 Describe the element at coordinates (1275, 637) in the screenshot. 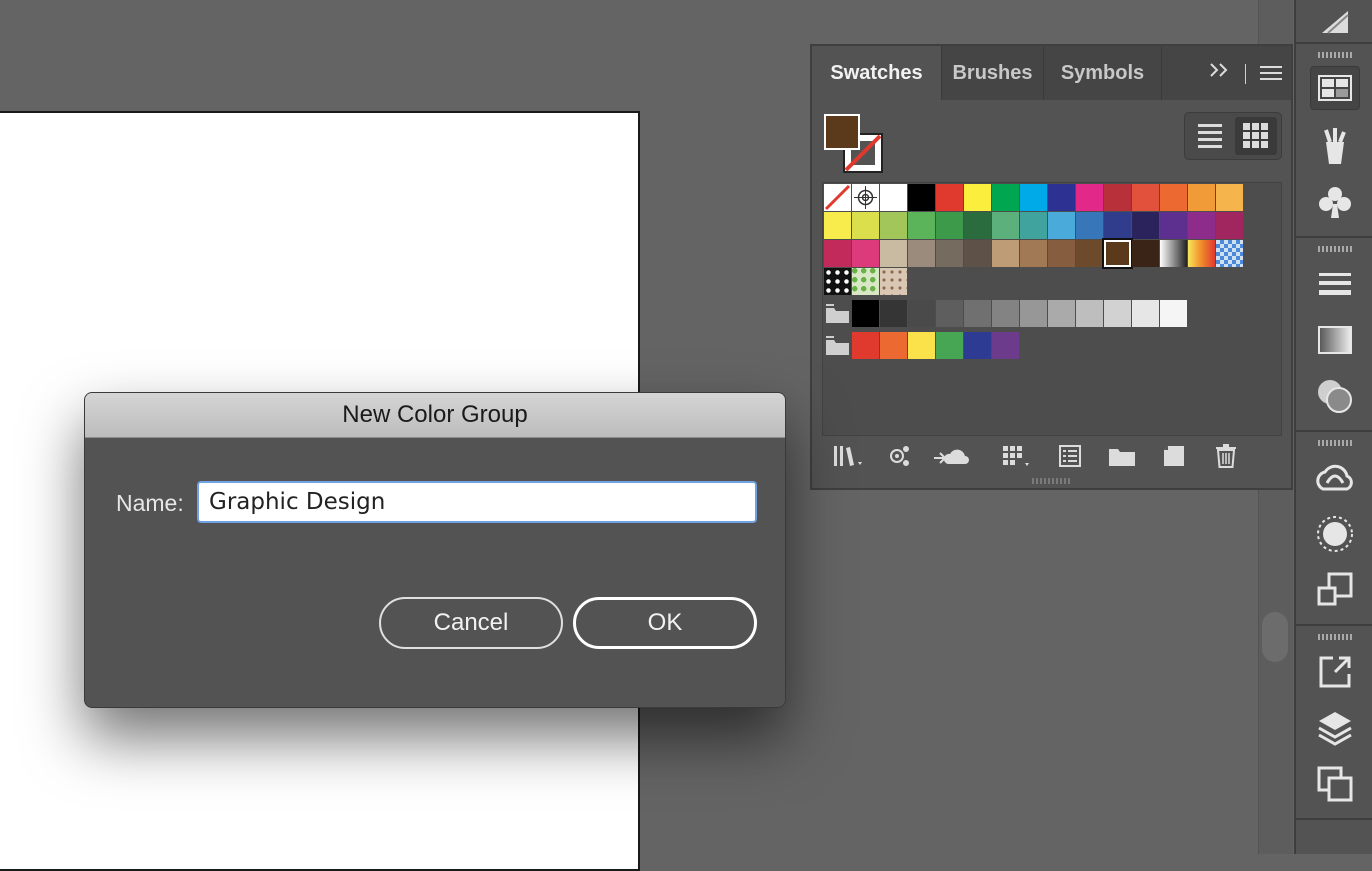

I see `scrollbar-thumb` at that location.